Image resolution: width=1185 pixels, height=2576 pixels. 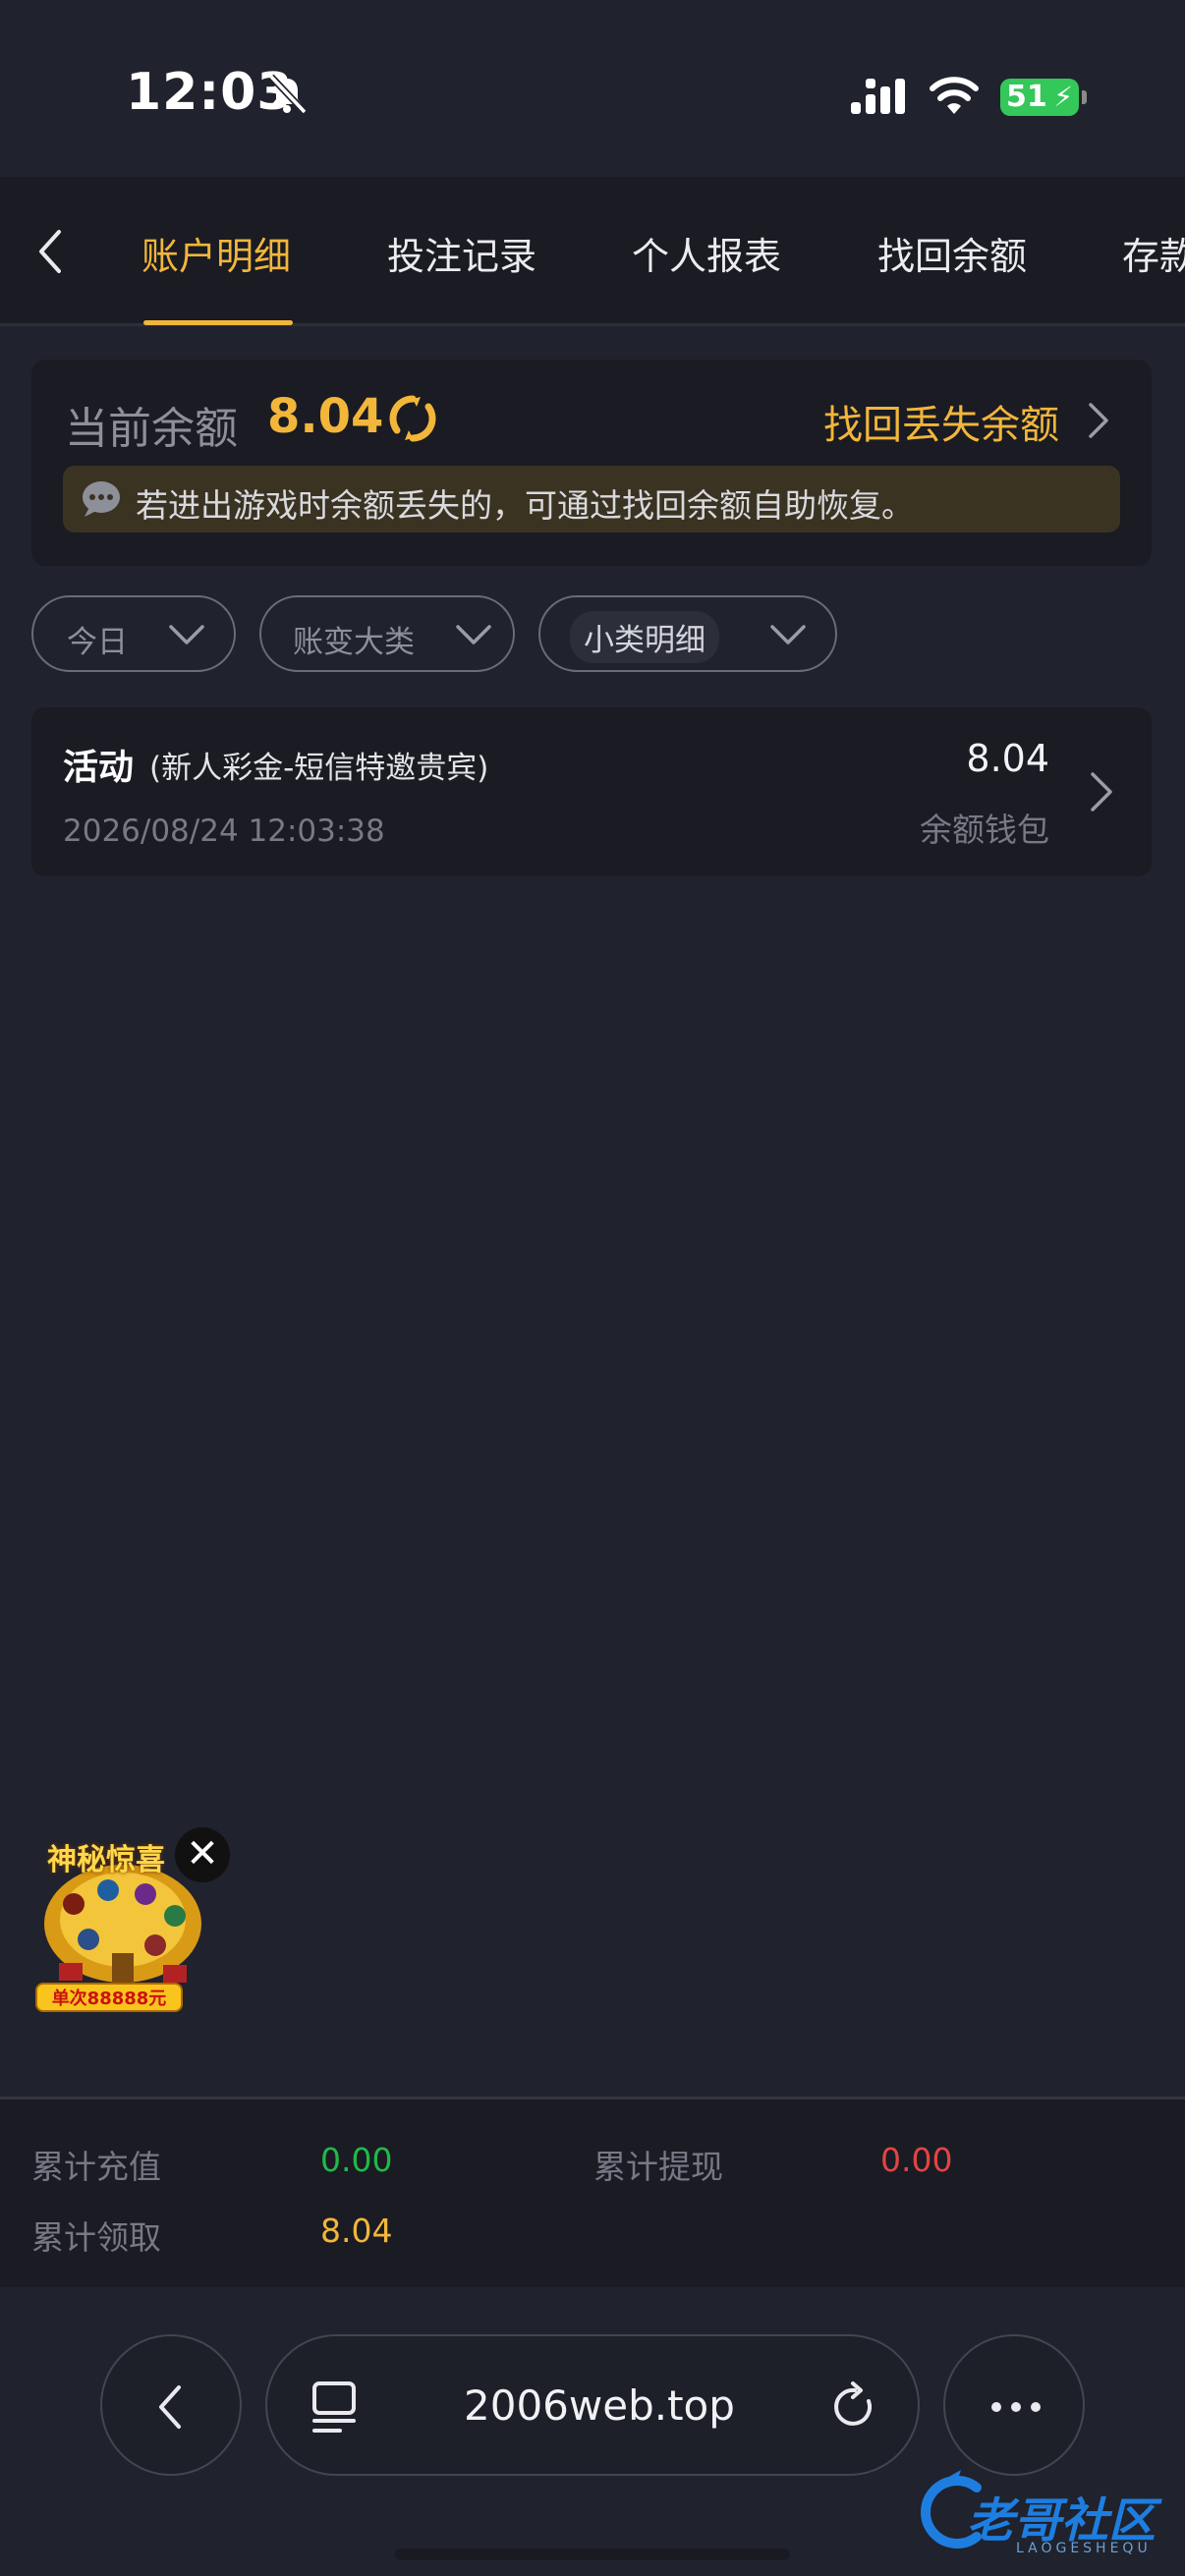 What do you see at coordinates (106, 1860) in the screenshot?
I see `promo-title: 神秘惊喜` at bounding box center [106, 1860].